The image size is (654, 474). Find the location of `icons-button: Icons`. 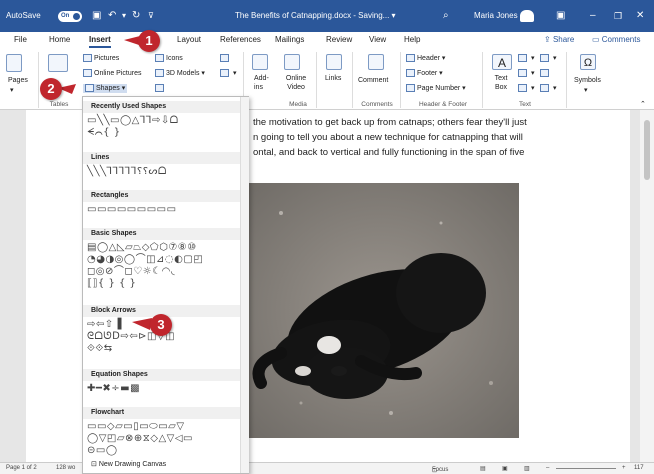

icons-button: Icons is located at coordinates (169, 58).